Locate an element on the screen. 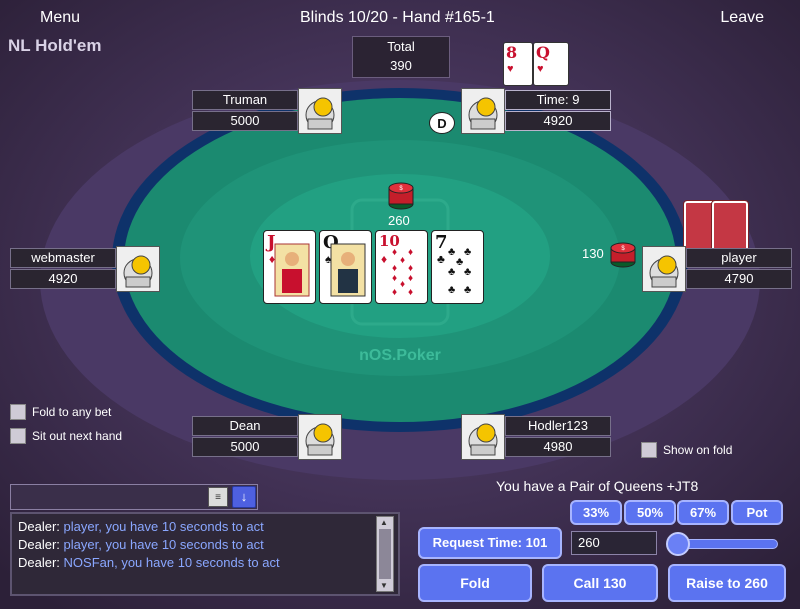  seat-truman: Truman 5000 is located at coordinates (267, 111).